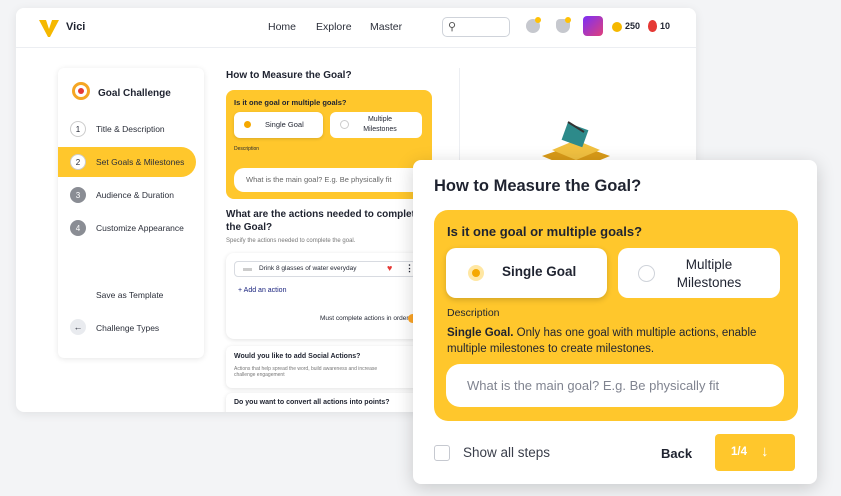 This screenshot has height=496, width=841. I want to click on coin-count: 250, so click(633, 26).